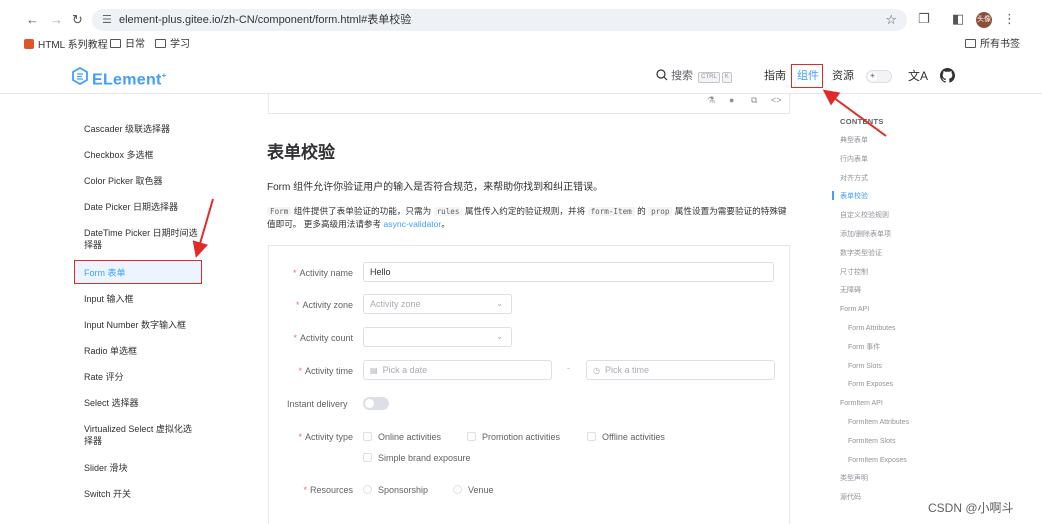  I want to click on toc-item: 表单校验, so click(854, 197).